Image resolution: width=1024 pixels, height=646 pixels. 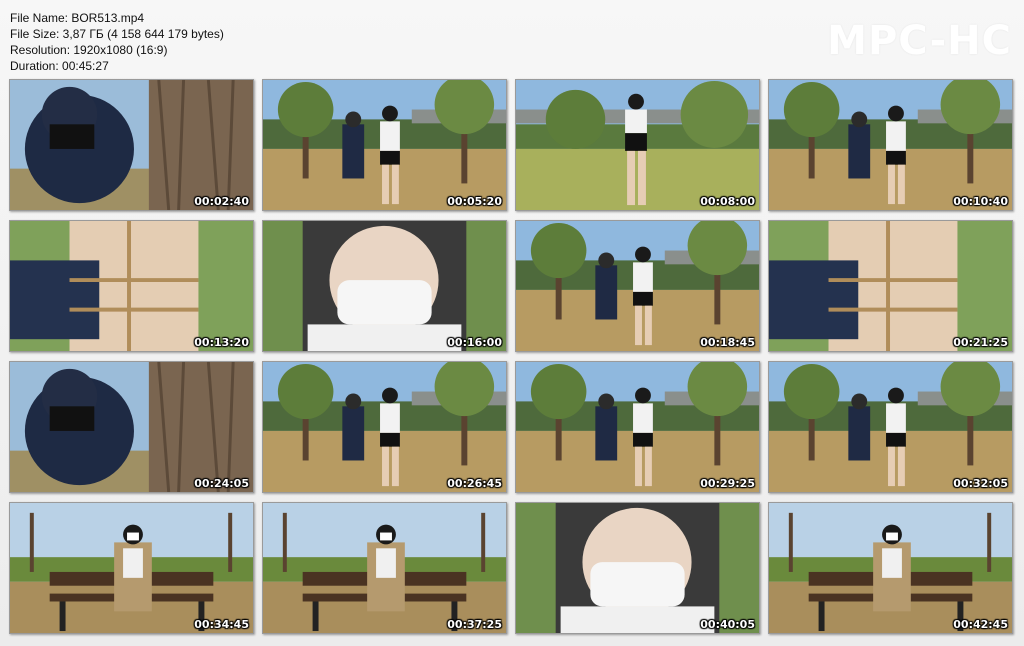 I want to click on timestamp-label: 00:26:45, so click(x=474, y=483).